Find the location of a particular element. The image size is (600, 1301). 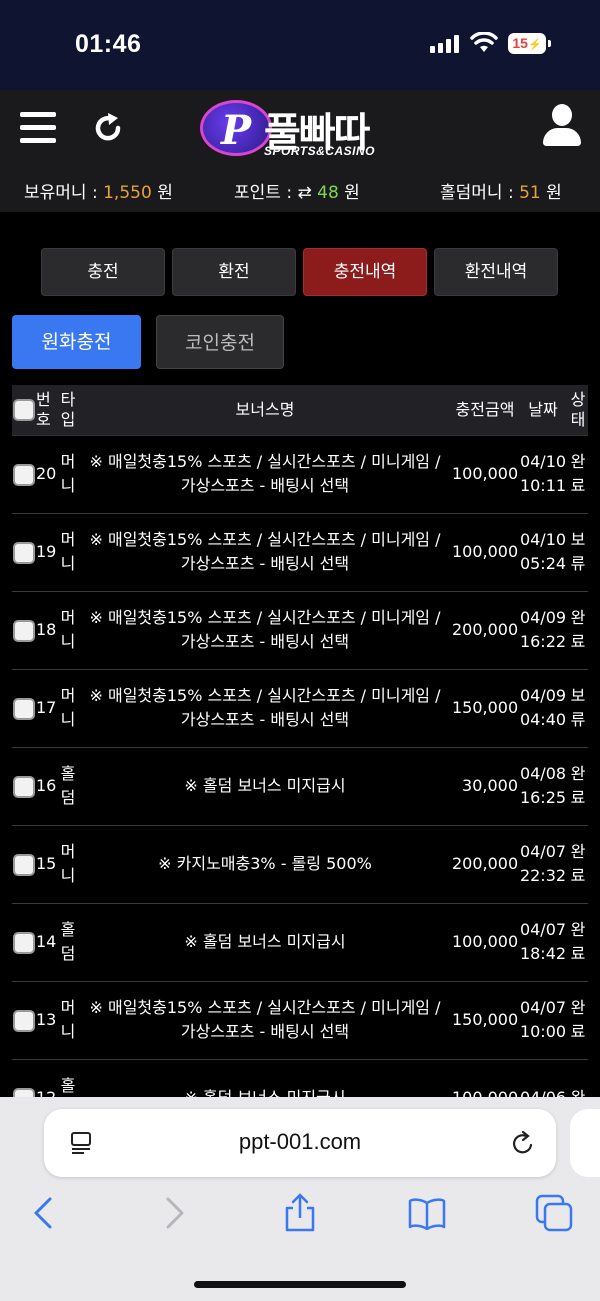

money-label: 보유머니 : is located at coordinates (61, 193).